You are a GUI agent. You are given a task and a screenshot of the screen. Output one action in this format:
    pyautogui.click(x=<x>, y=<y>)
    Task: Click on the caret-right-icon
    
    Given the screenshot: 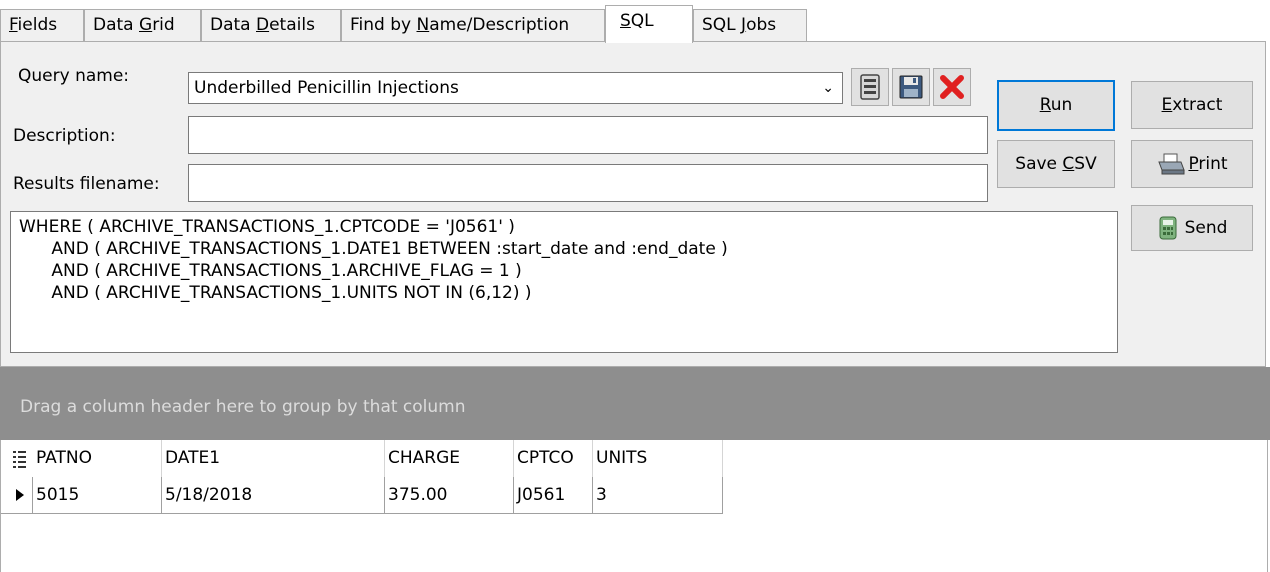 What is the action you would take?
    pyautogui.click(x=20, y=495)
    